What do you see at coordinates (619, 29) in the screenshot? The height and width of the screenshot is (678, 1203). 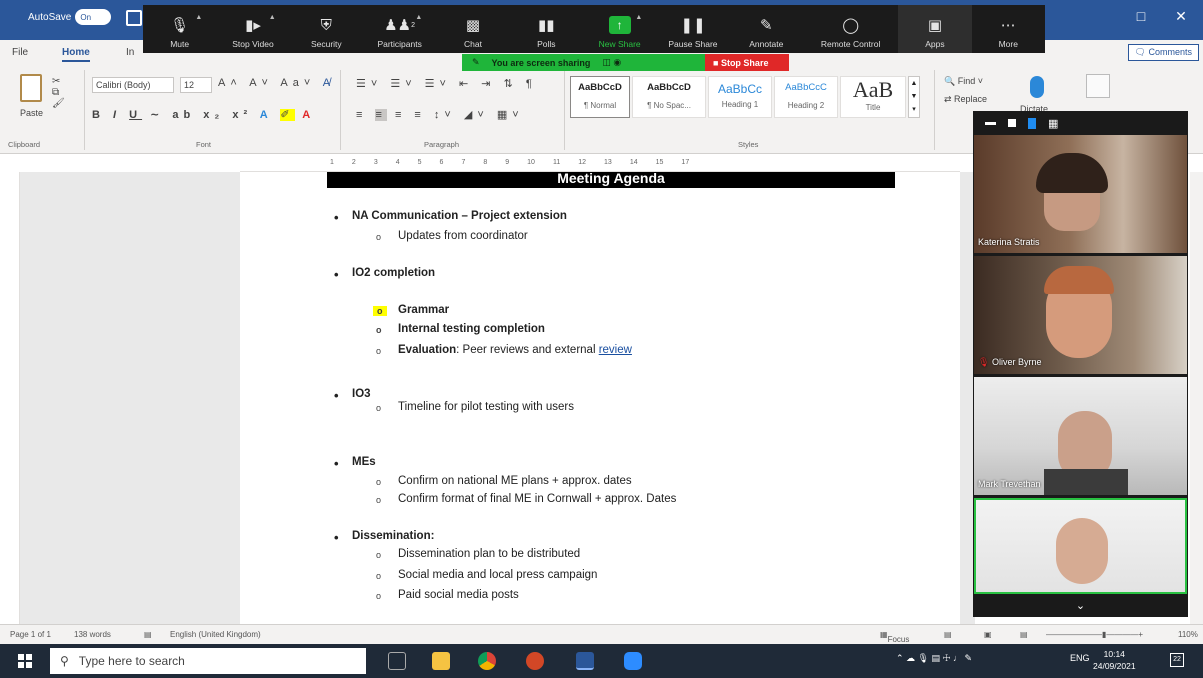 I see `new-share-button: ▲ ↑ New Share` at bounding box center [619, 29].